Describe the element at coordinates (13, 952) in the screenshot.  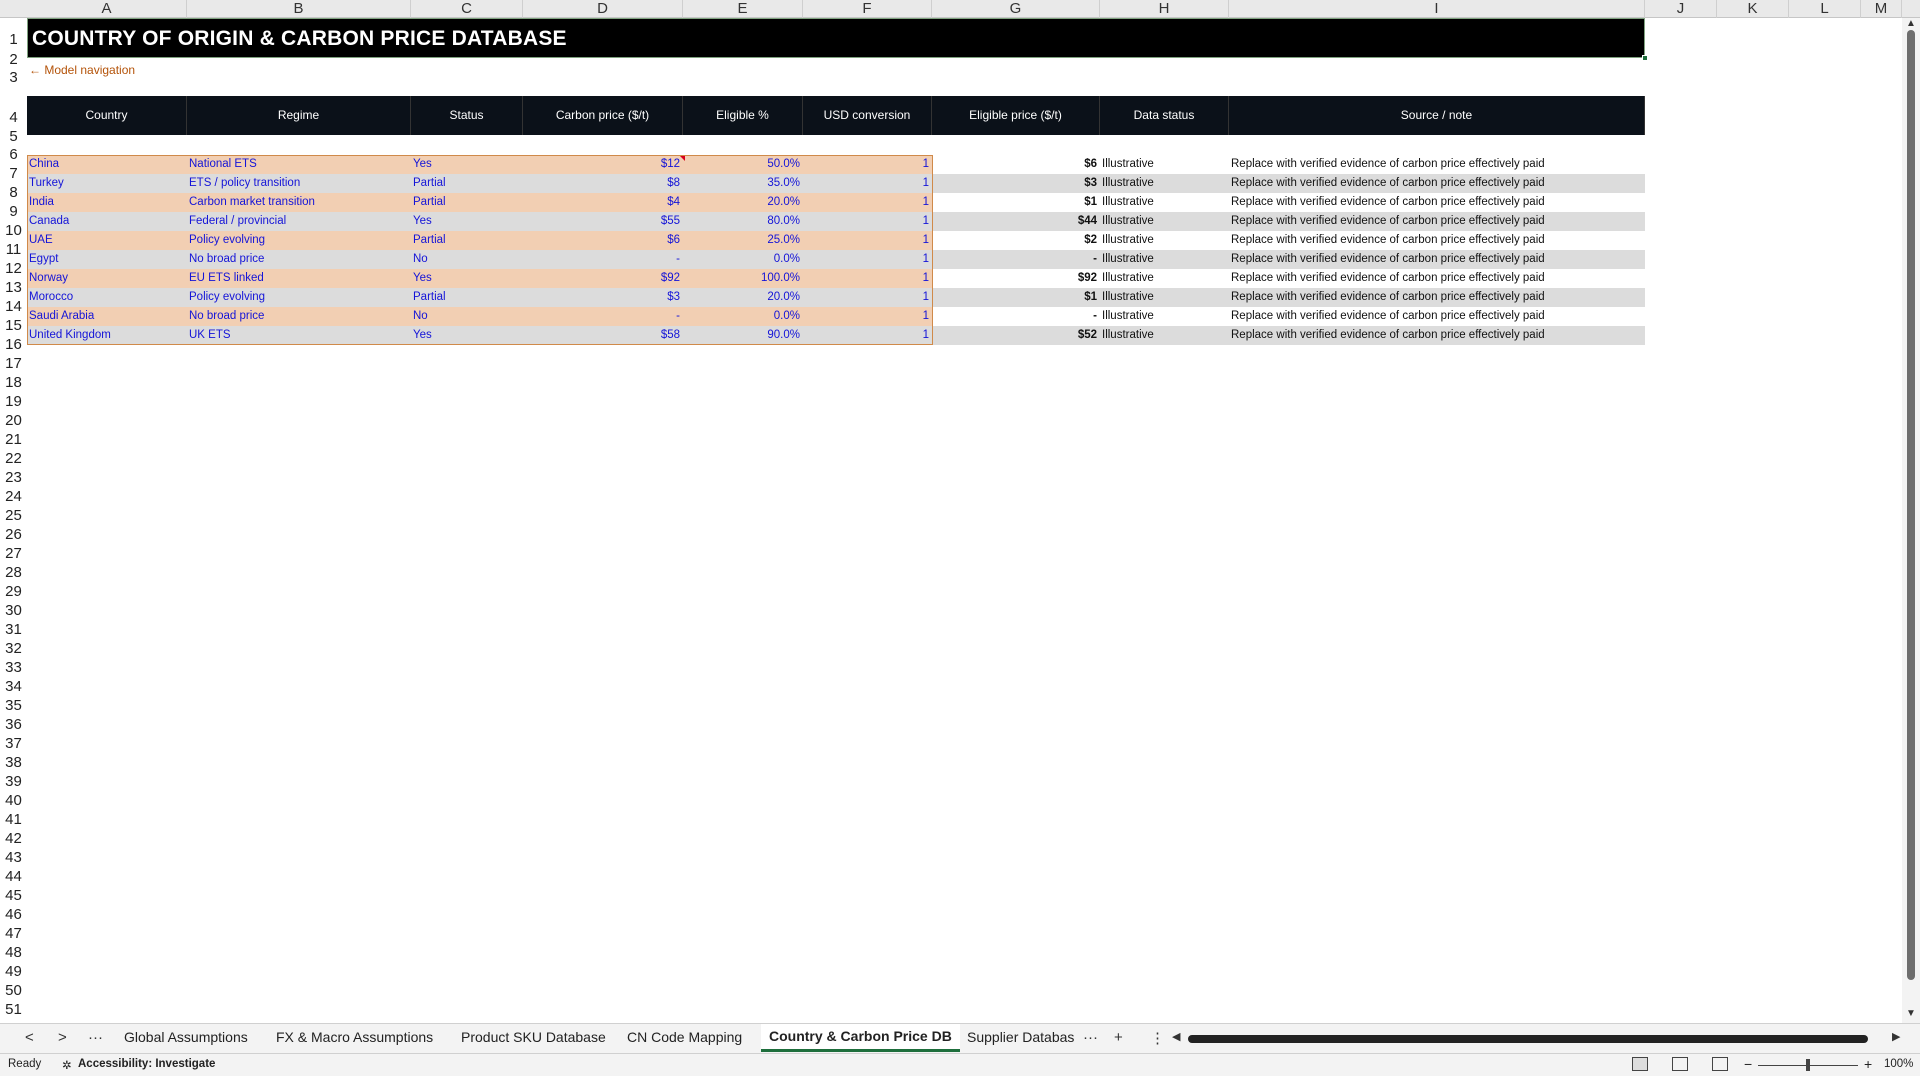
I see `row-header: 48` at that location.